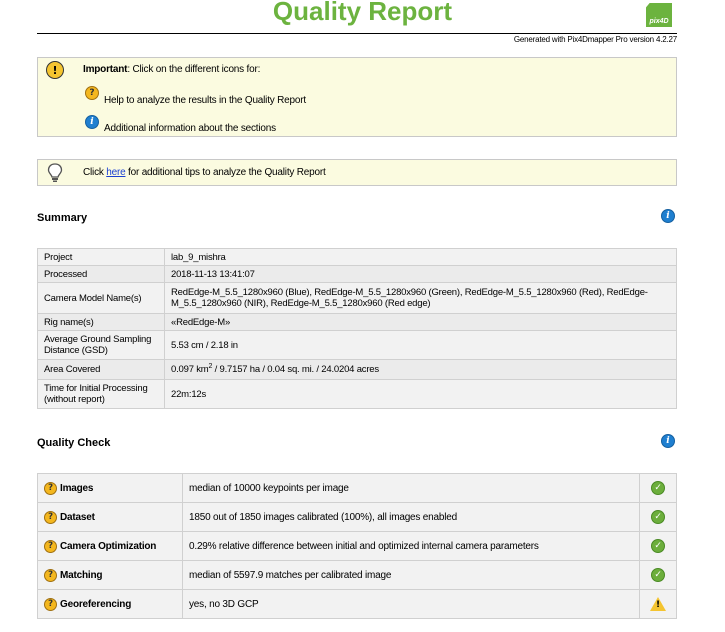 The width and height of the screenshot is (725, 632). I want to click on quality-check-heading: Quality Check, so click(74, 443).